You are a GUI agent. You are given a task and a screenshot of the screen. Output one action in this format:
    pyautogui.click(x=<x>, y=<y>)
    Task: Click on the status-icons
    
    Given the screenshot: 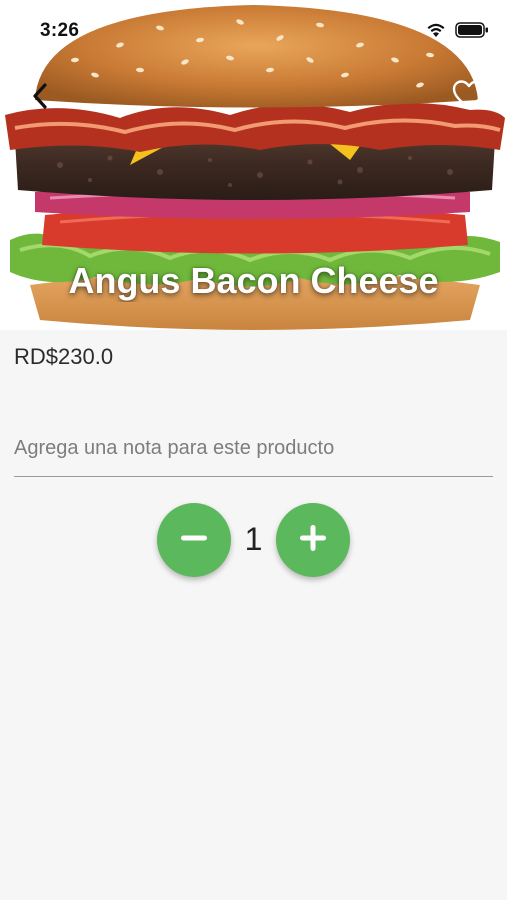 What is the action you would take?
    pyautogui.click(x=457, y=32)
    